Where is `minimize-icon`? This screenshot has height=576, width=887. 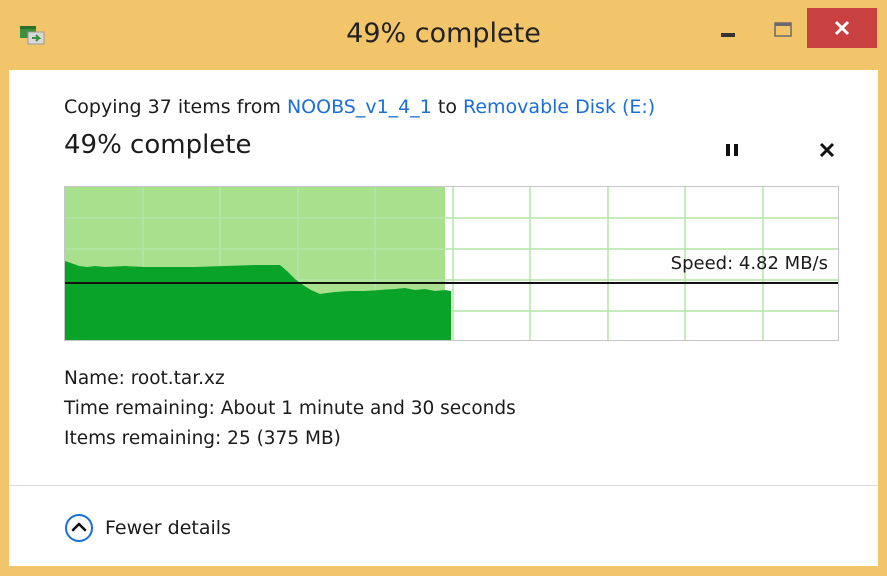
minimize-icon is located at coordinates (728, 35).